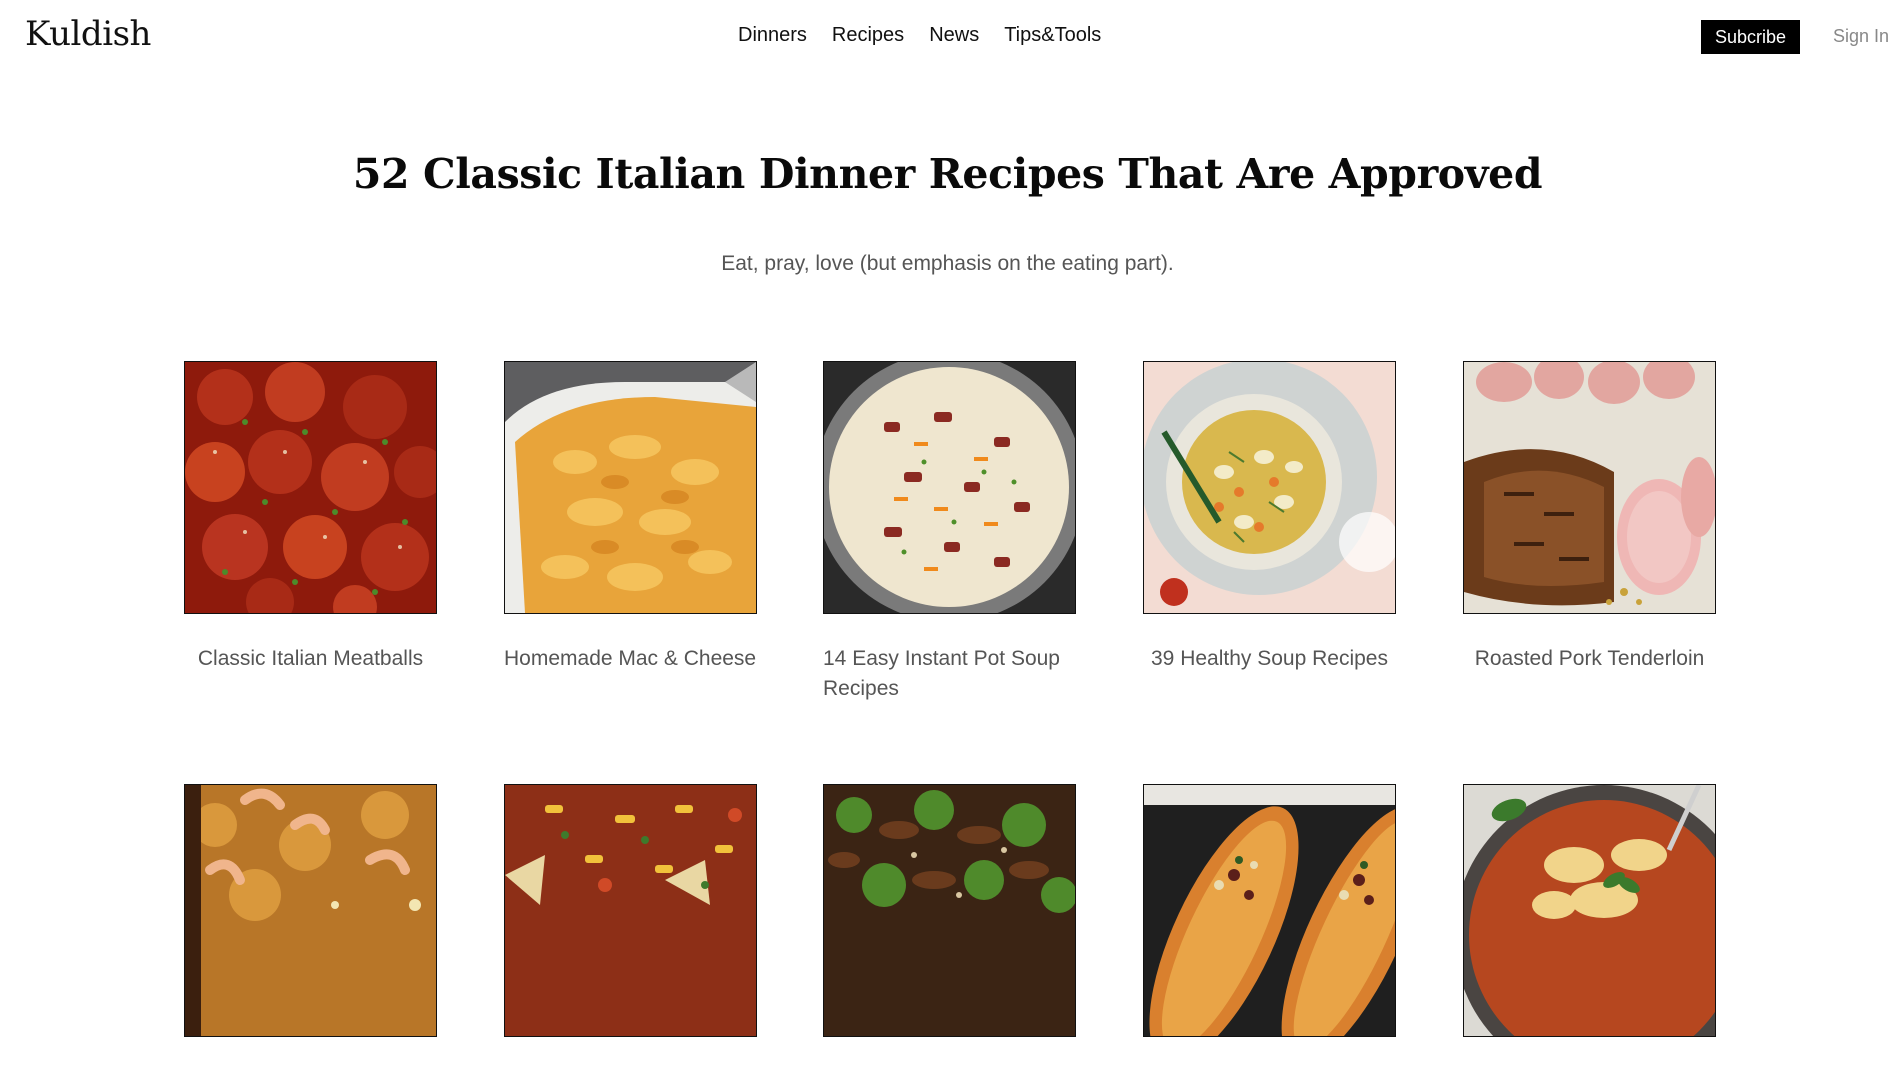 The height and width of the screenshot is (1067, 1895). I want to click on recipe-title: 14 Easy Instant Pot Soup Recipes, so click(949, 674).